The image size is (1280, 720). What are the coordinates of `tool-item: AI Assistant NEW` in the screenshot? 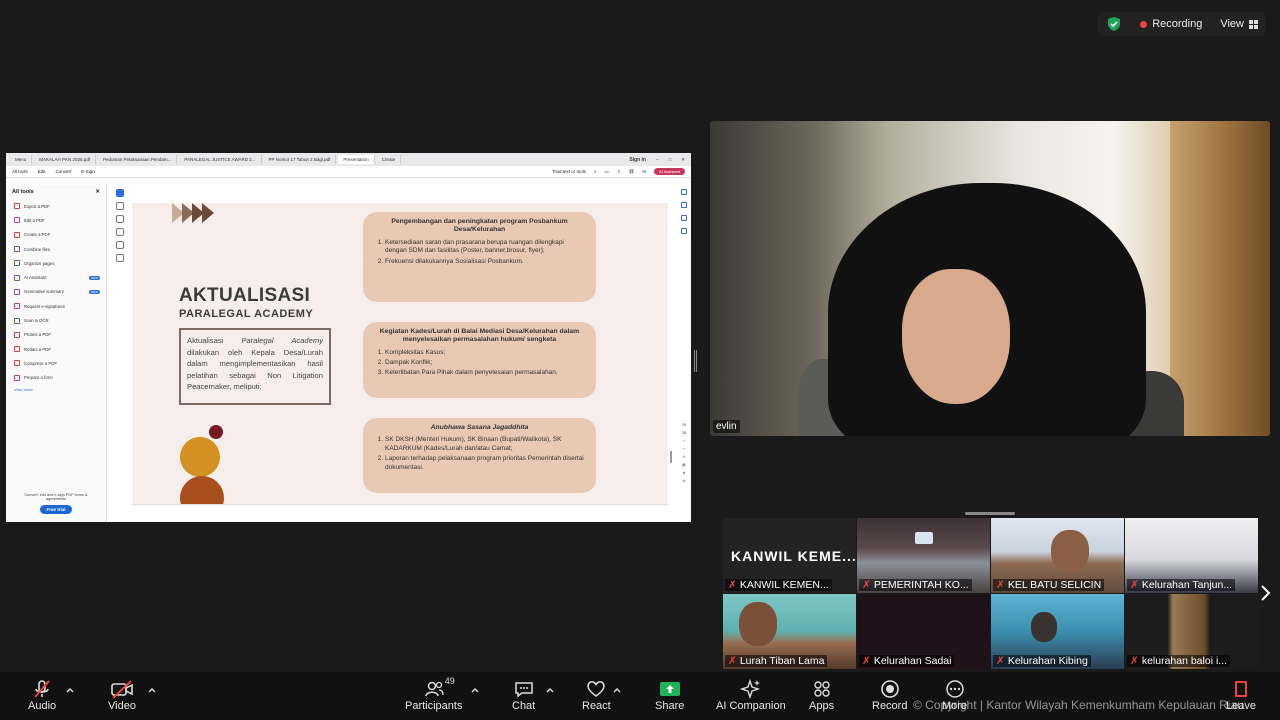 It's located at (56, 277).